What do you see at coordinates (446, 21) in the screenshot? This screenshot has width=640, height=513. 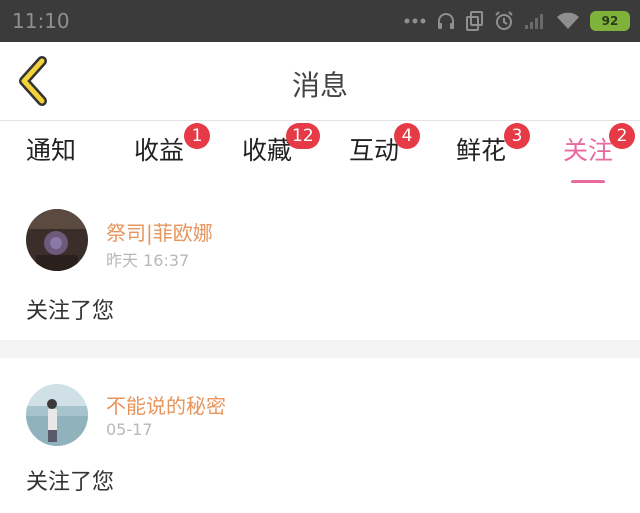 I see `headphones-icon` at bounding box center [446, 21].